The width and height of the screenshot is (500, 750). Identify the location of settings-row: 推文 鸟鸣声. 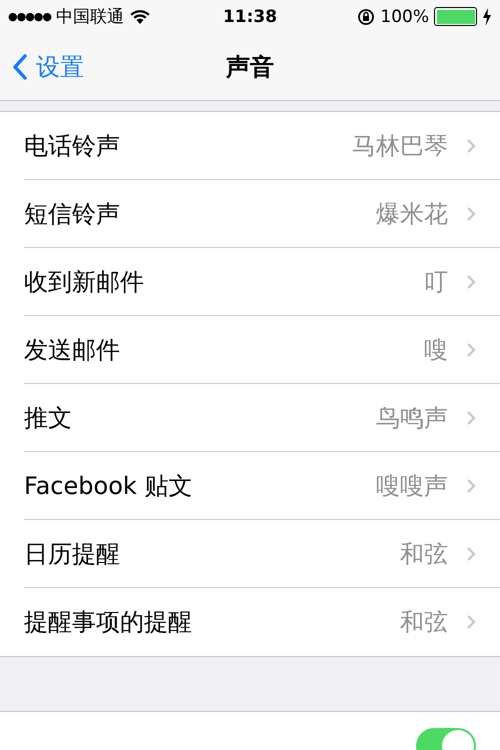
(262, 418).